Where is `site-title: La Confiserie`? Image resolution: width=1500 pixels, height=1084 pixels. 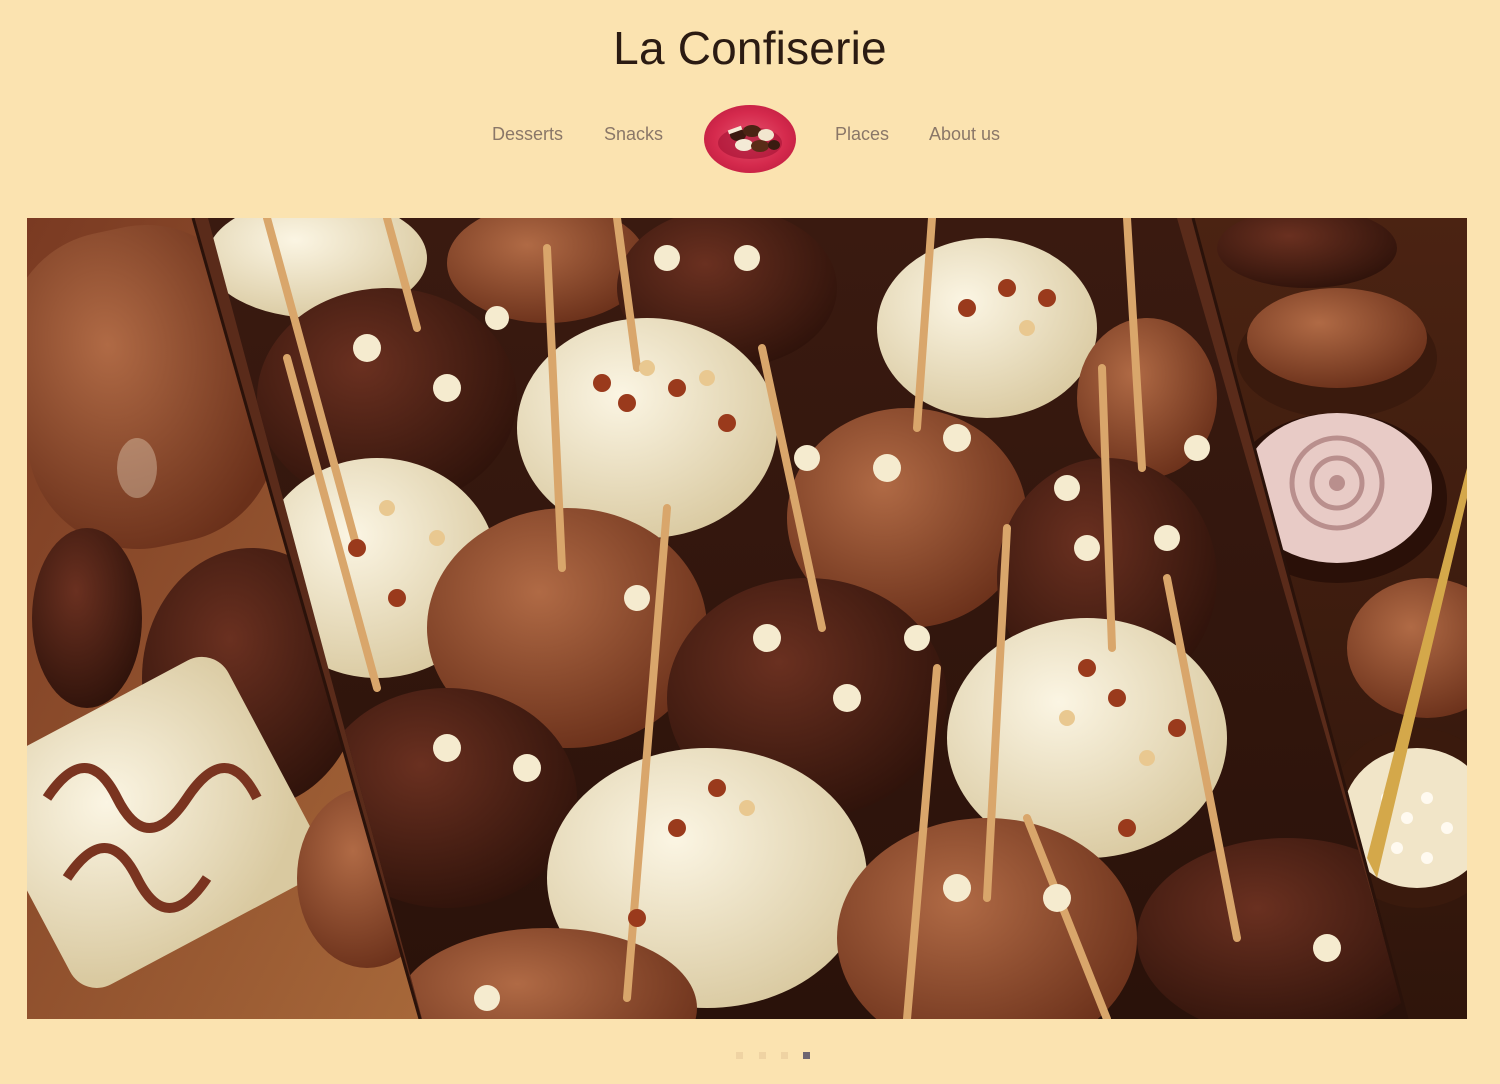
site-title: La Confiserie is located at coordinates (750, 48).